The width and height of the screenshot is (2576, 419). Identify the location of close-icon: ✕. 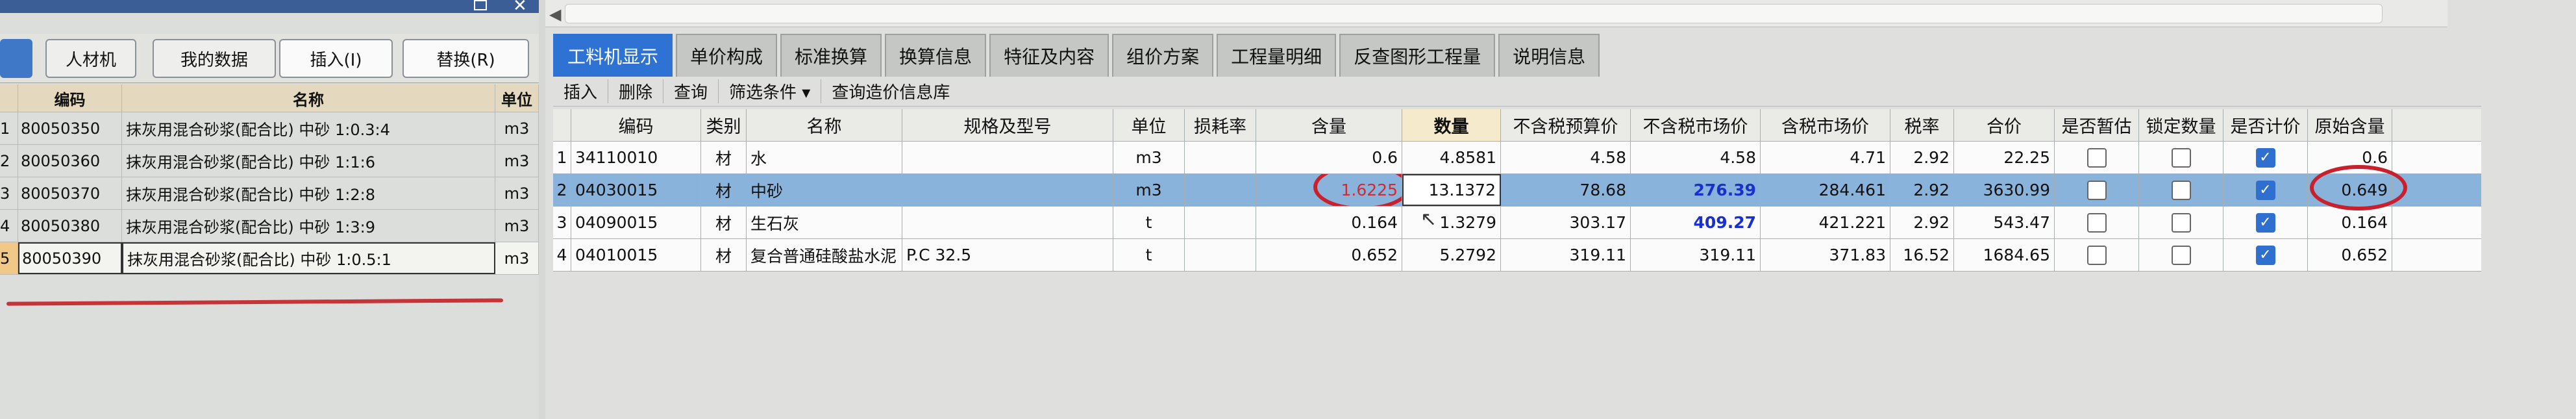
(520, 8).